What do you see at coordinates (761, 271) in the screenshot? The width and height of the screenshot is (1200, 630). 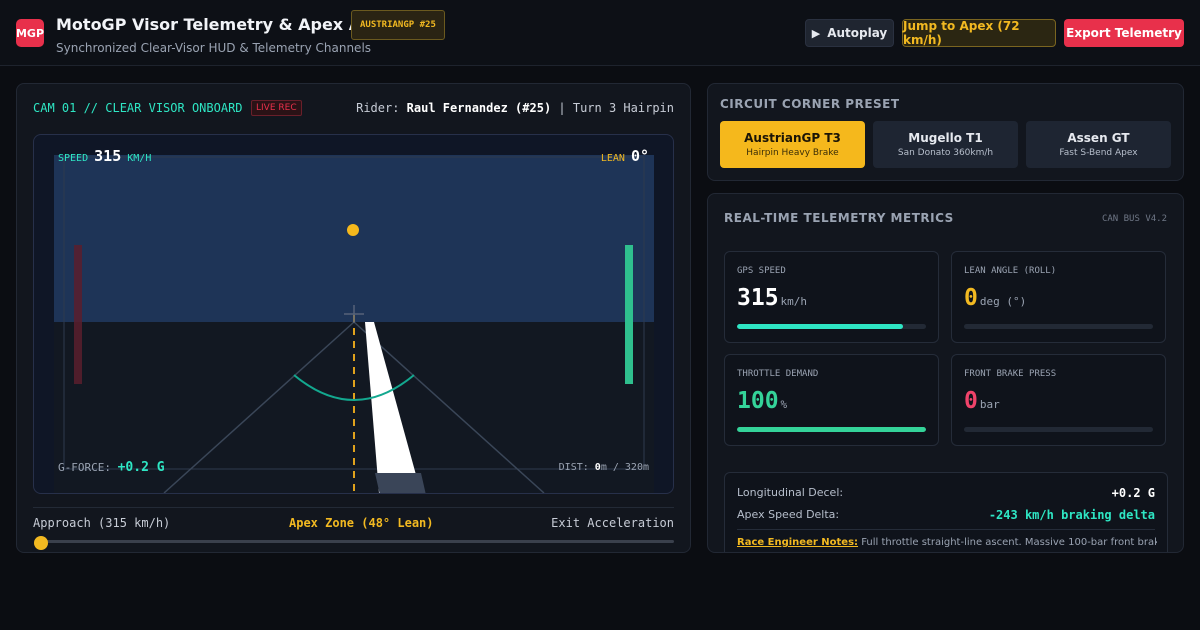 I see `metric-label: GPS SPEED` at bounding box center [761, 271].